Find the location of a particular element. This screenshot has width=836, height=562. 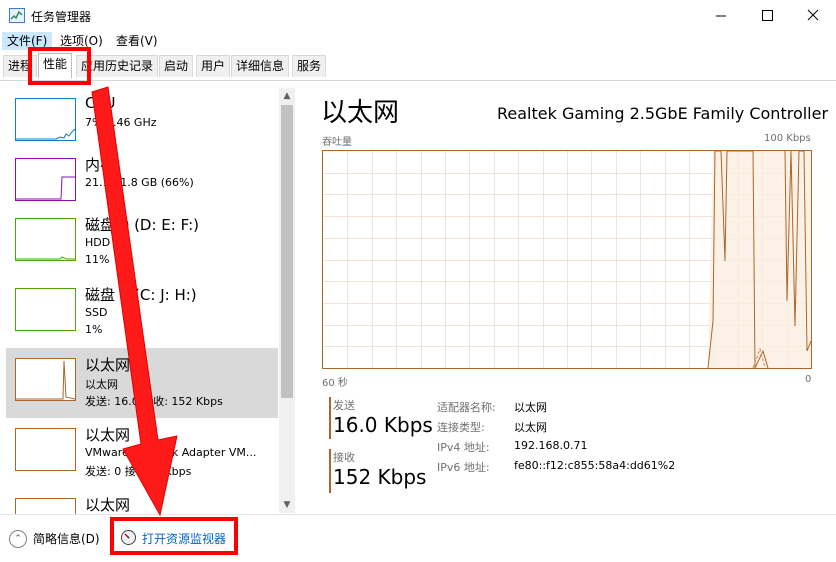

list-item-subtitle: 7% 1.46 GHz is located at coordinates (121, 122).